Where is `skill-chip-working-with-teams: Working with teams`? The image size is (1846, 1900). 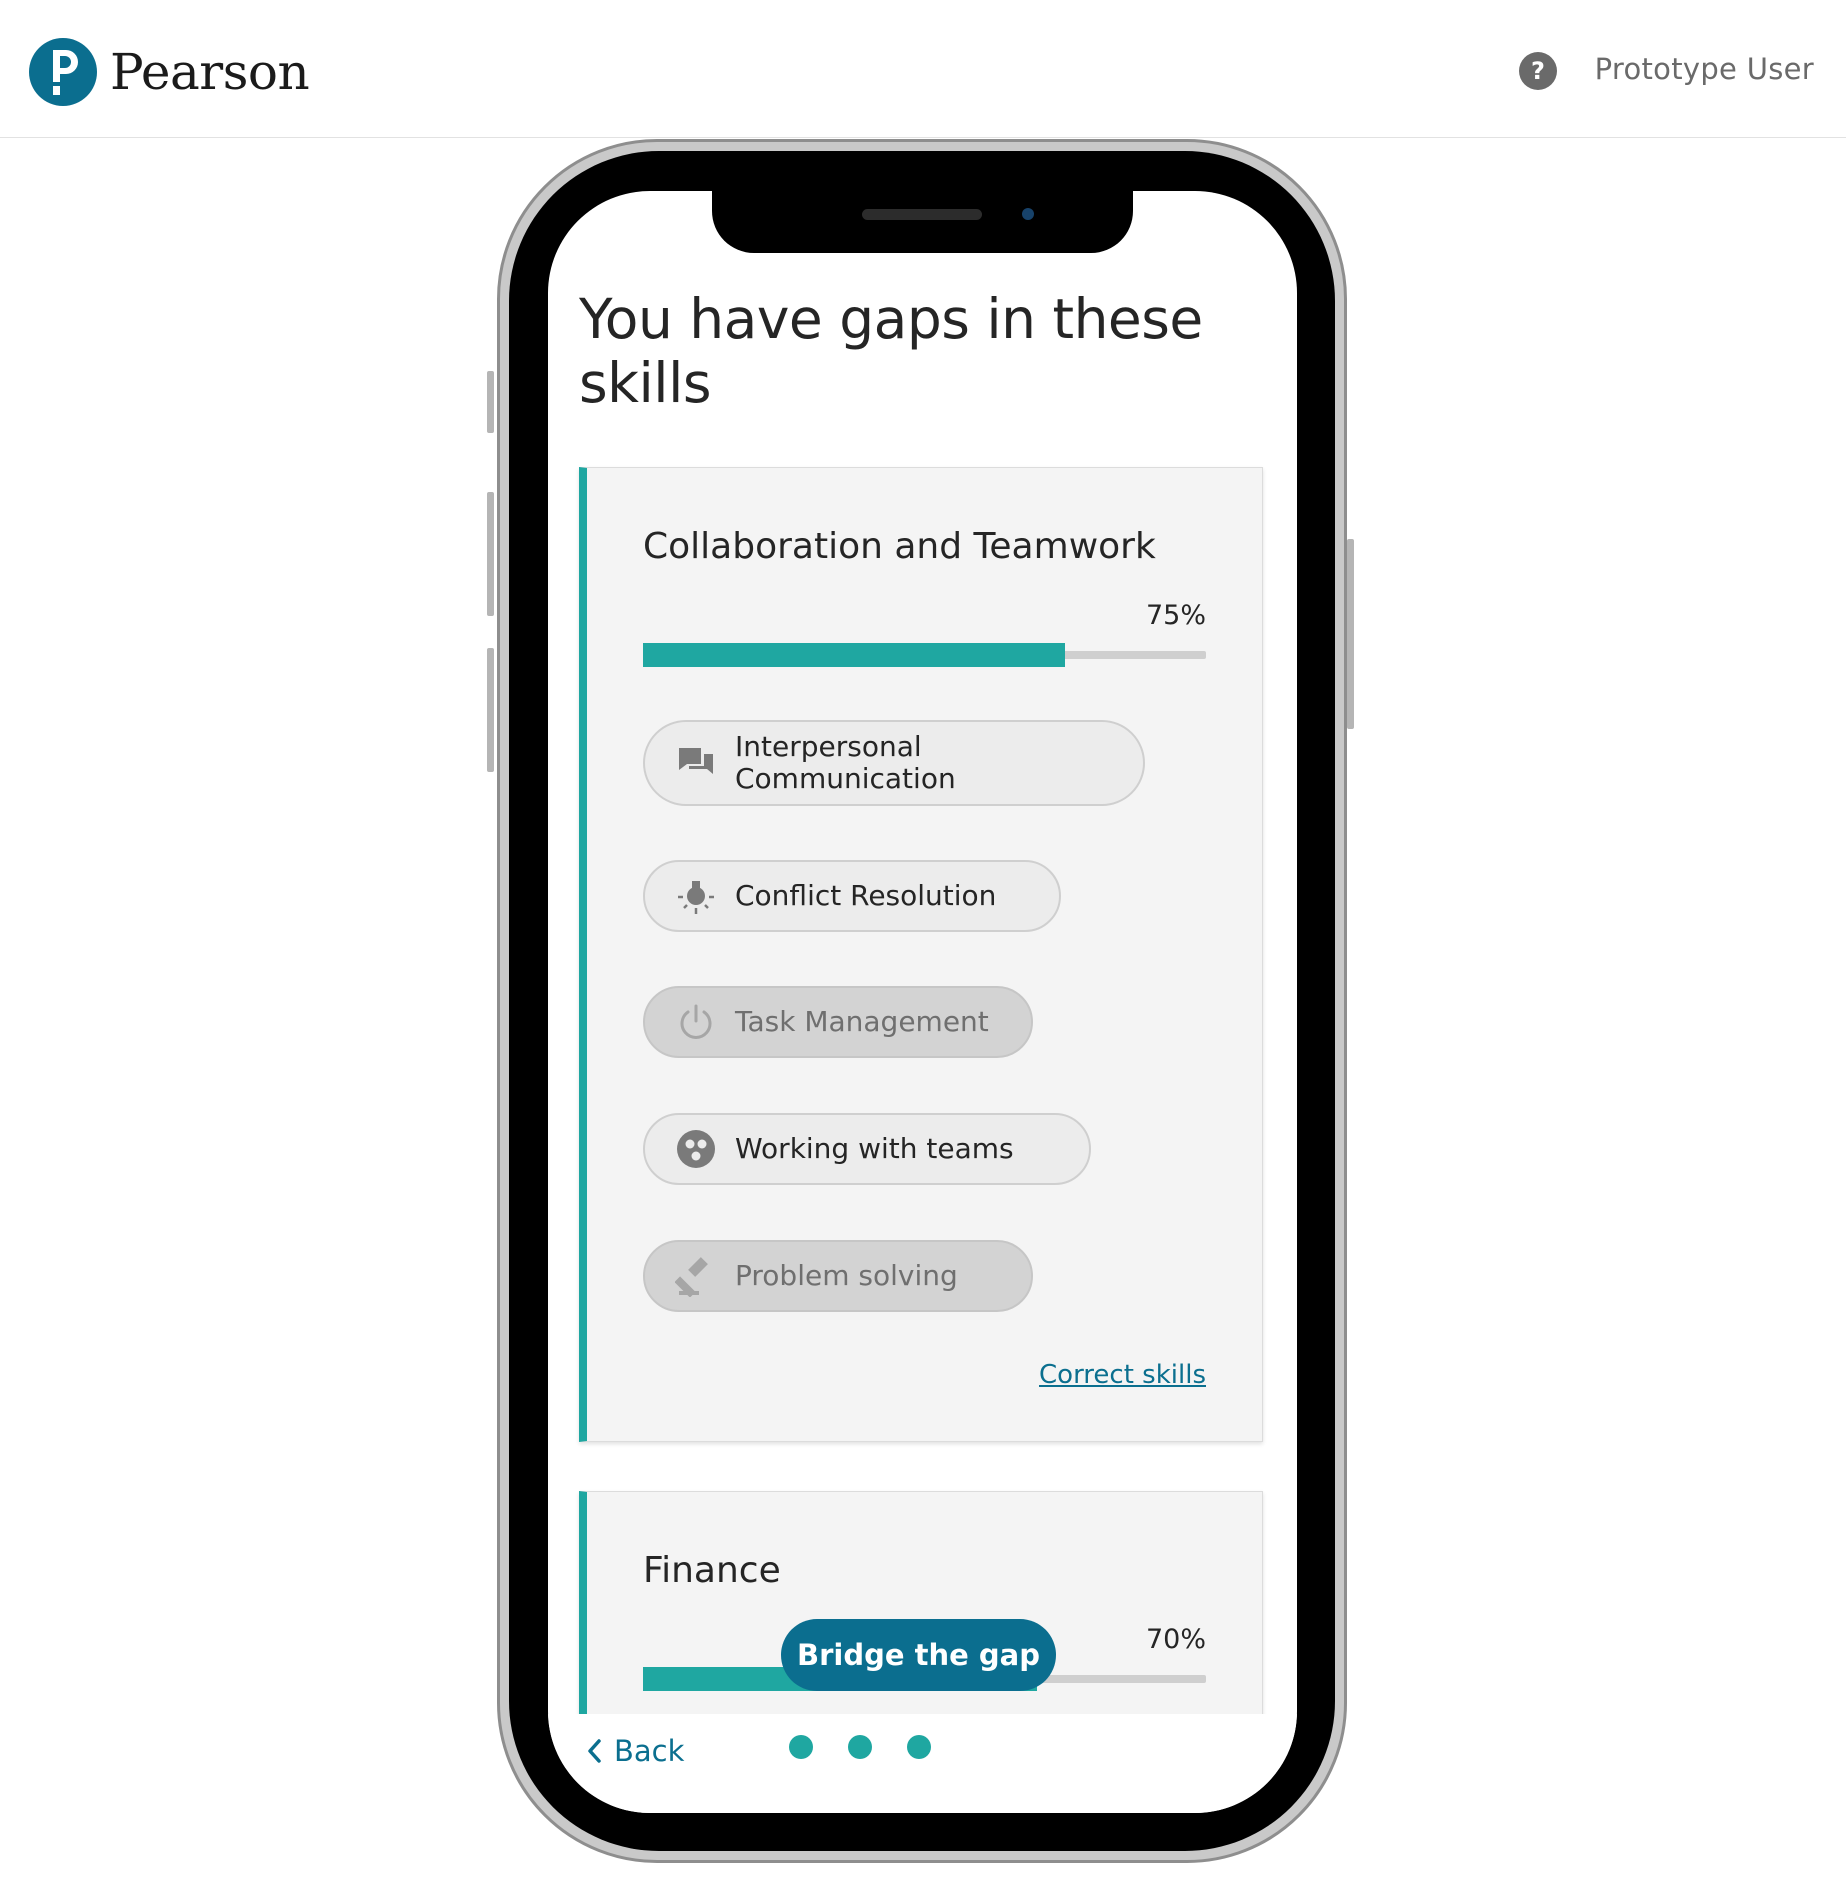
skill-chip-working-with-teams: Working with teams is located at coordinates (867, 1149).